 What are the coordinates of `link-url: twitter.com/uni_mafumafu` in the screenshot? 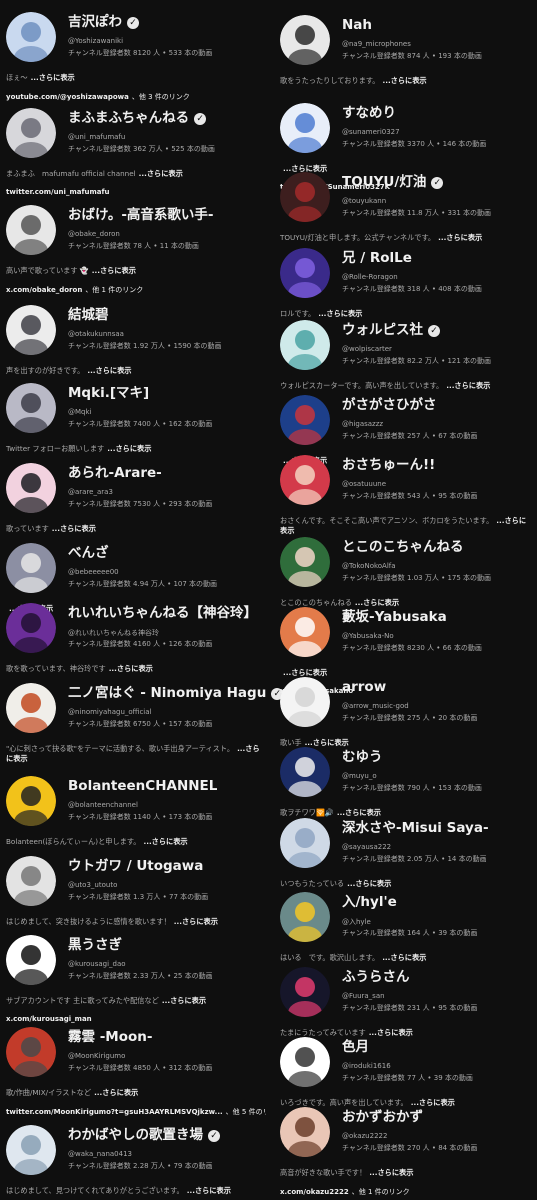 It's located at (58, 192).